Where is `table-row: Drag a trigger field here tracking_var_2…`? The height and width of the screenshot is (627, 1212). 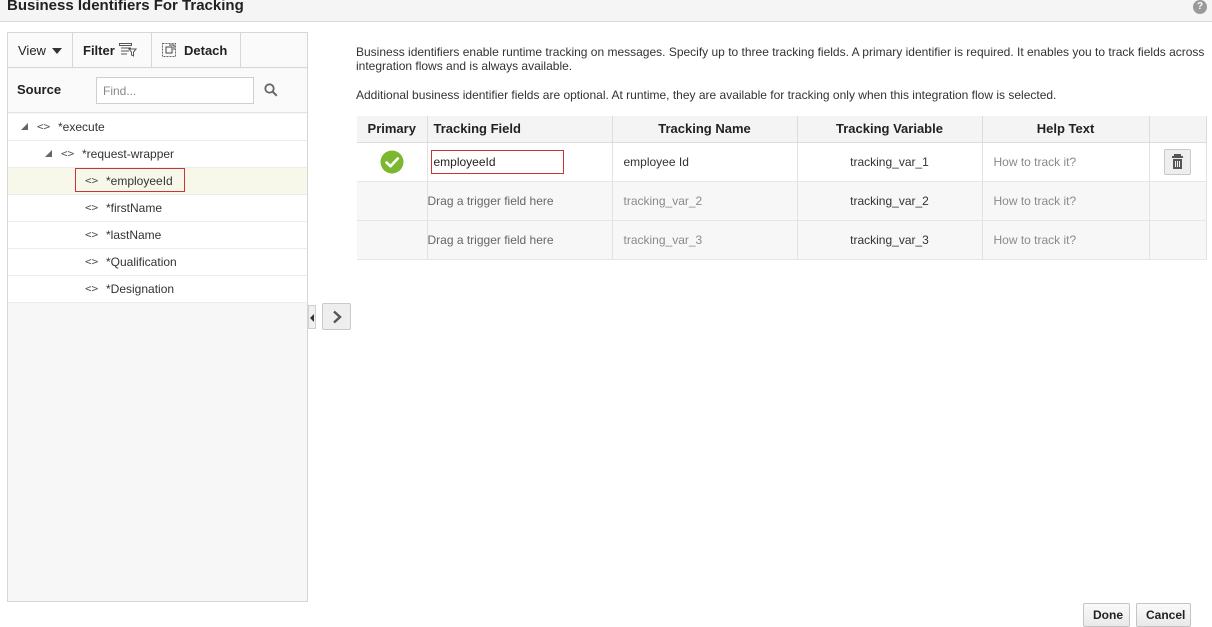
table-row: Drag a trigger field here tracking_var_2… is located at coordinates (782, 201).